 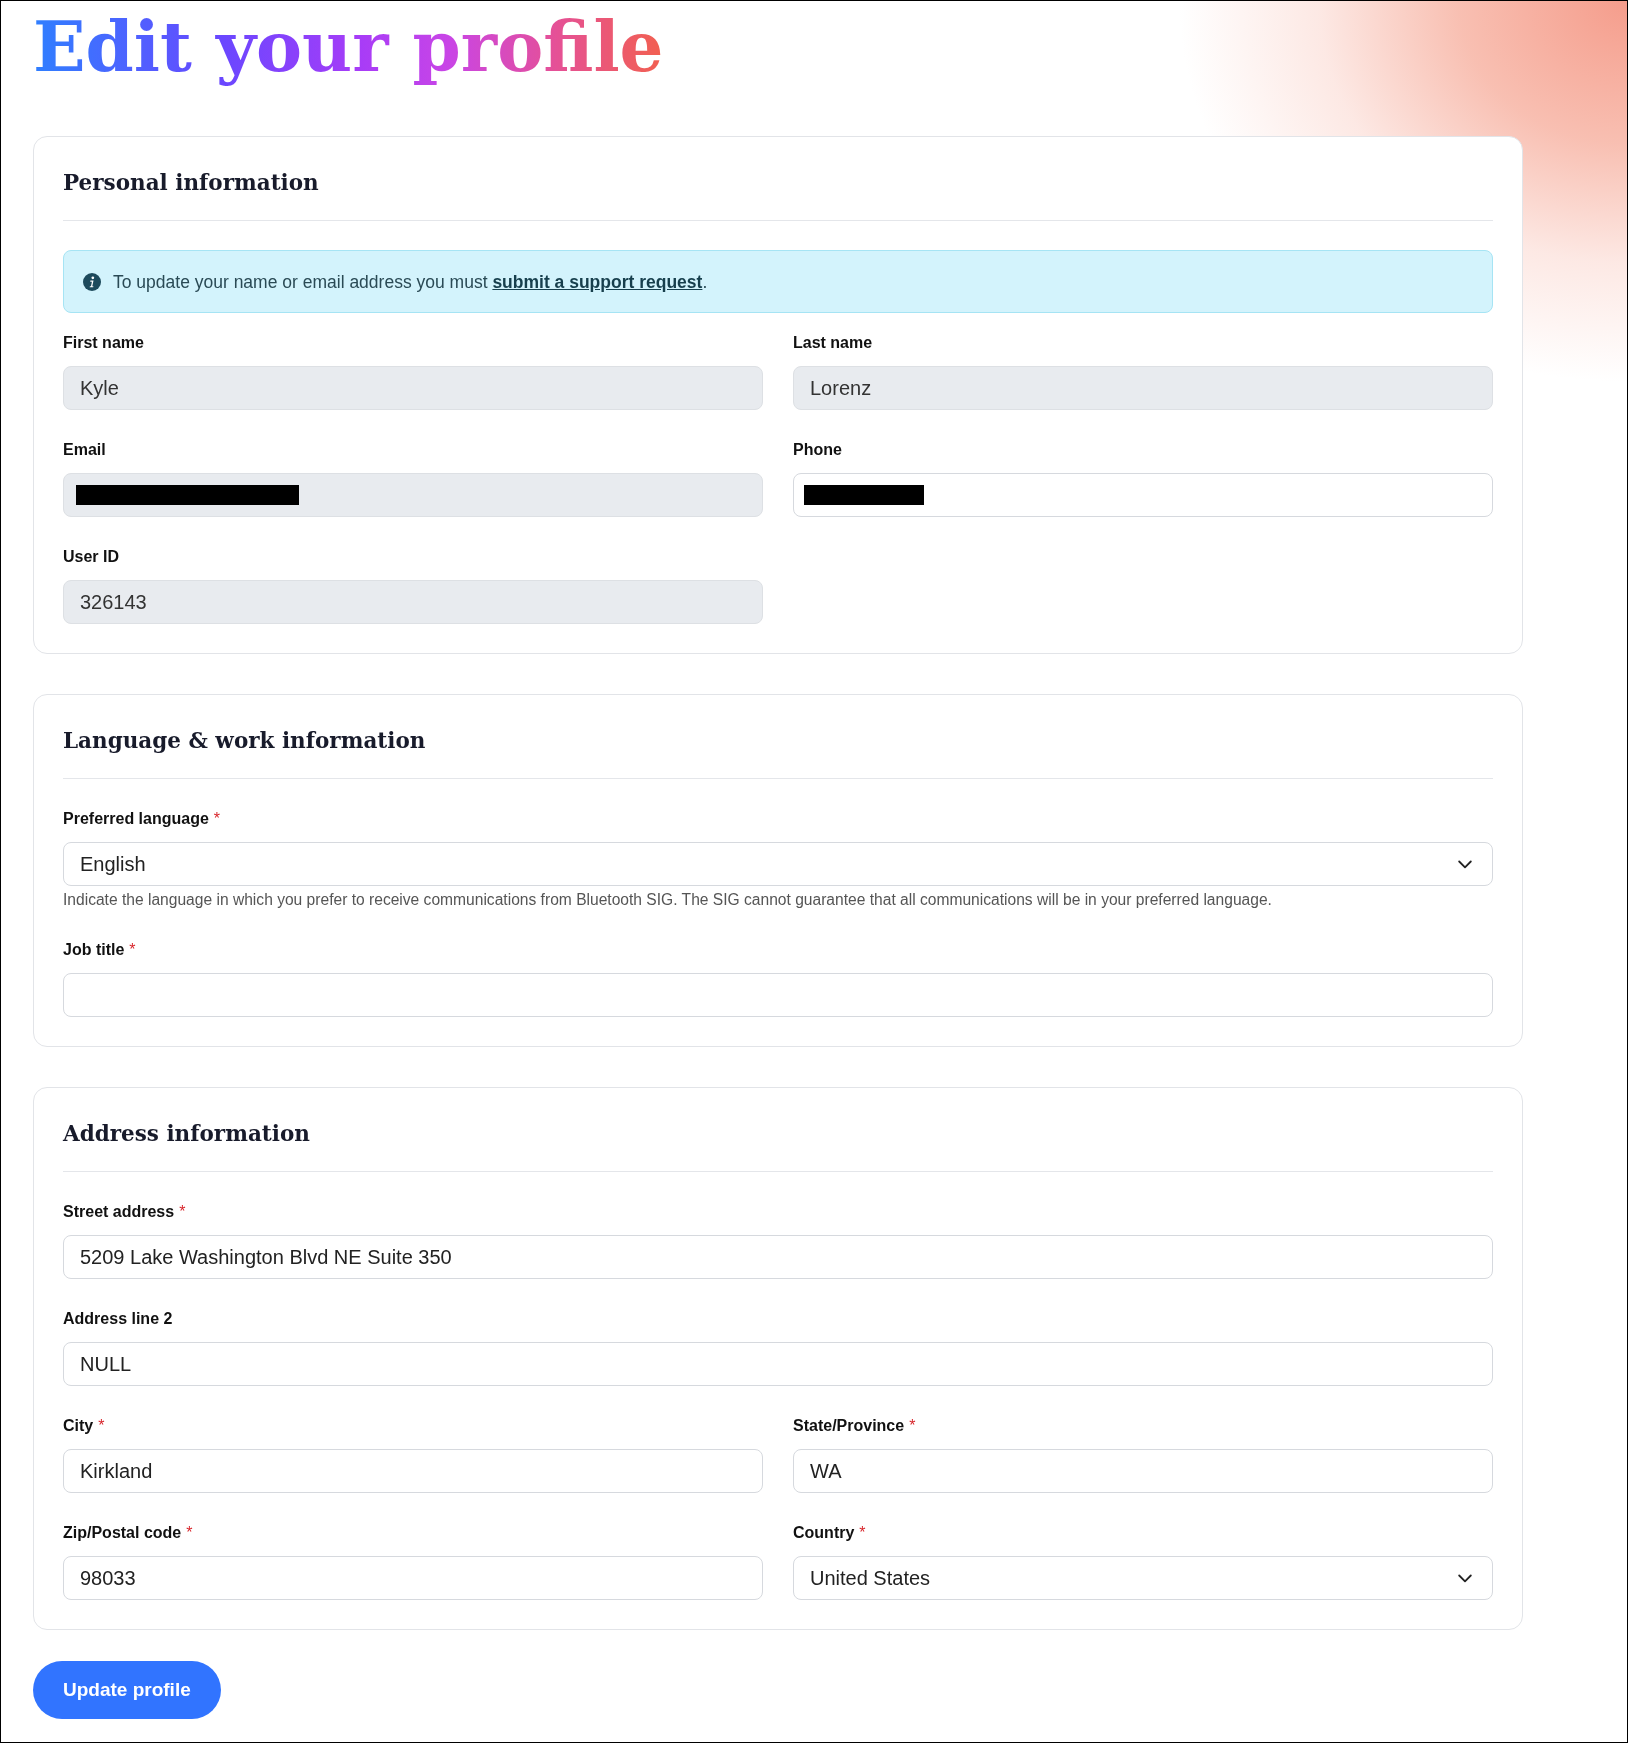 I want to click on field-label: User ID, so click(x=91, y=557).